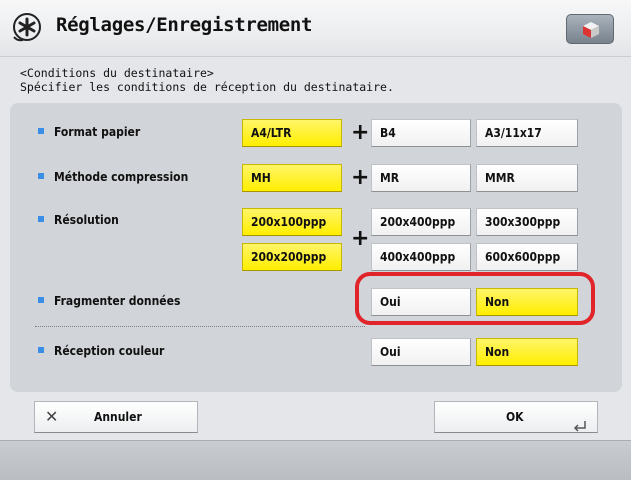 The width and height of the screenshot is (631, 480). I want to click on ok-button: OK, so click(516, 417).